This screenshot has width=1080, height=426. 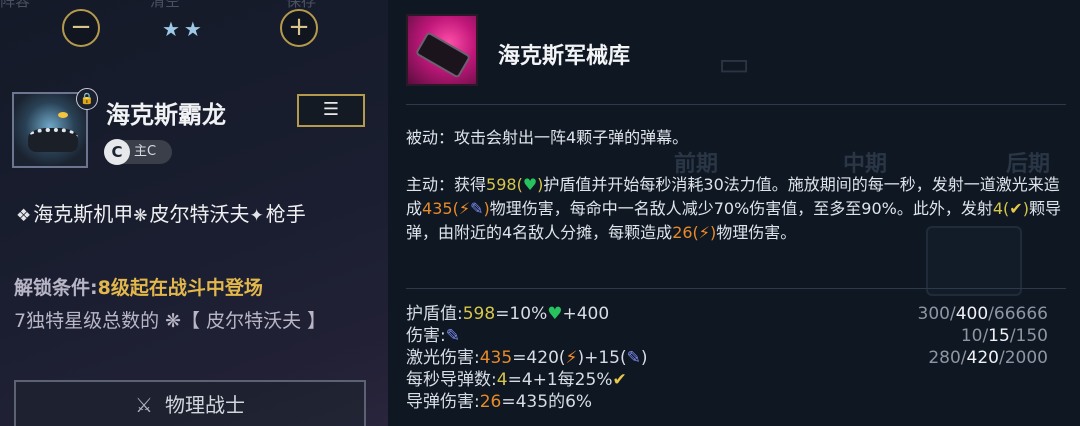 What do you see at coordinates (204, 405) in the screenshot?
I see `role-button-label: 物理战士` at bounding box center [204, 405].